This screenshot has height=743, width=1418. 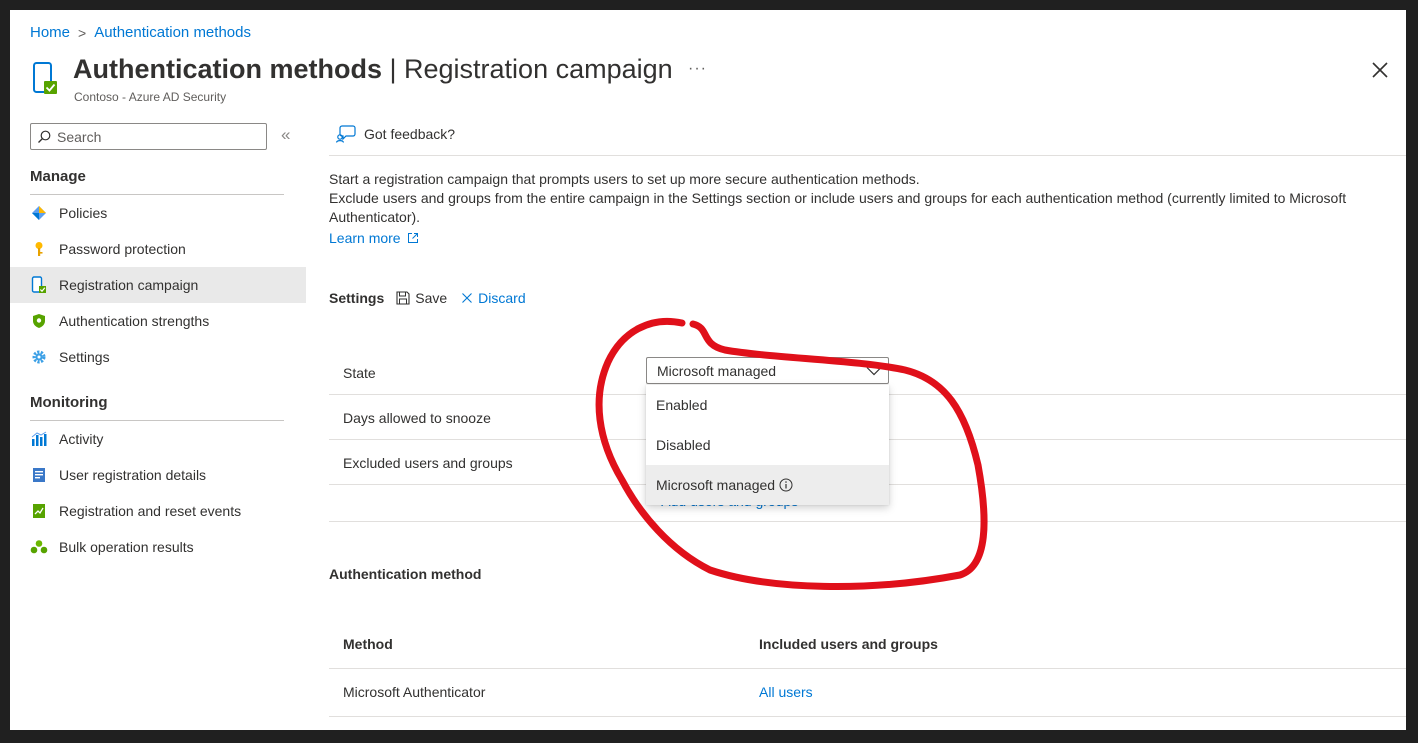 What do you see at coordinates (133, 475) in the screenshot?
I see `sidebar-item-label: User registration details` at bounding box center [133, 475].